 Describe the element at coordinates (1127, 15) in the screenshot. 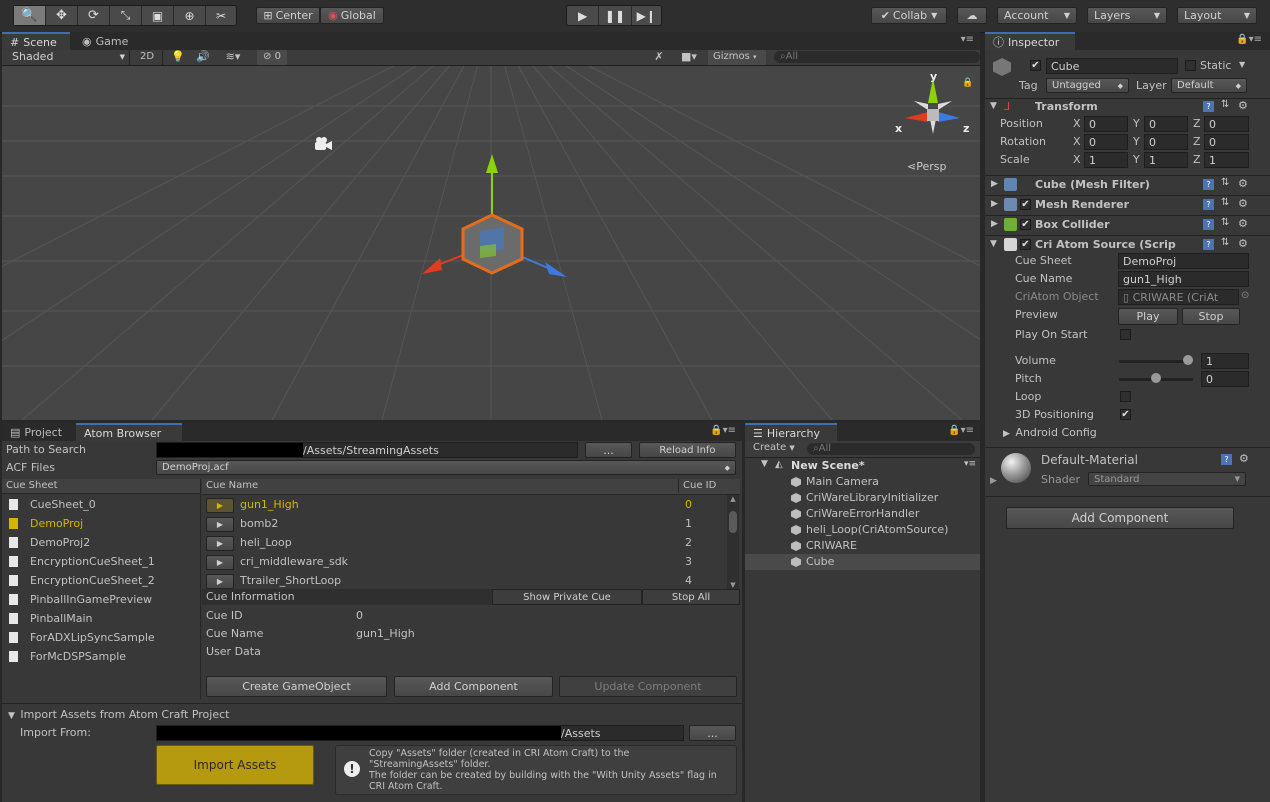

I see `layers-button: Layers ▼` at that location.